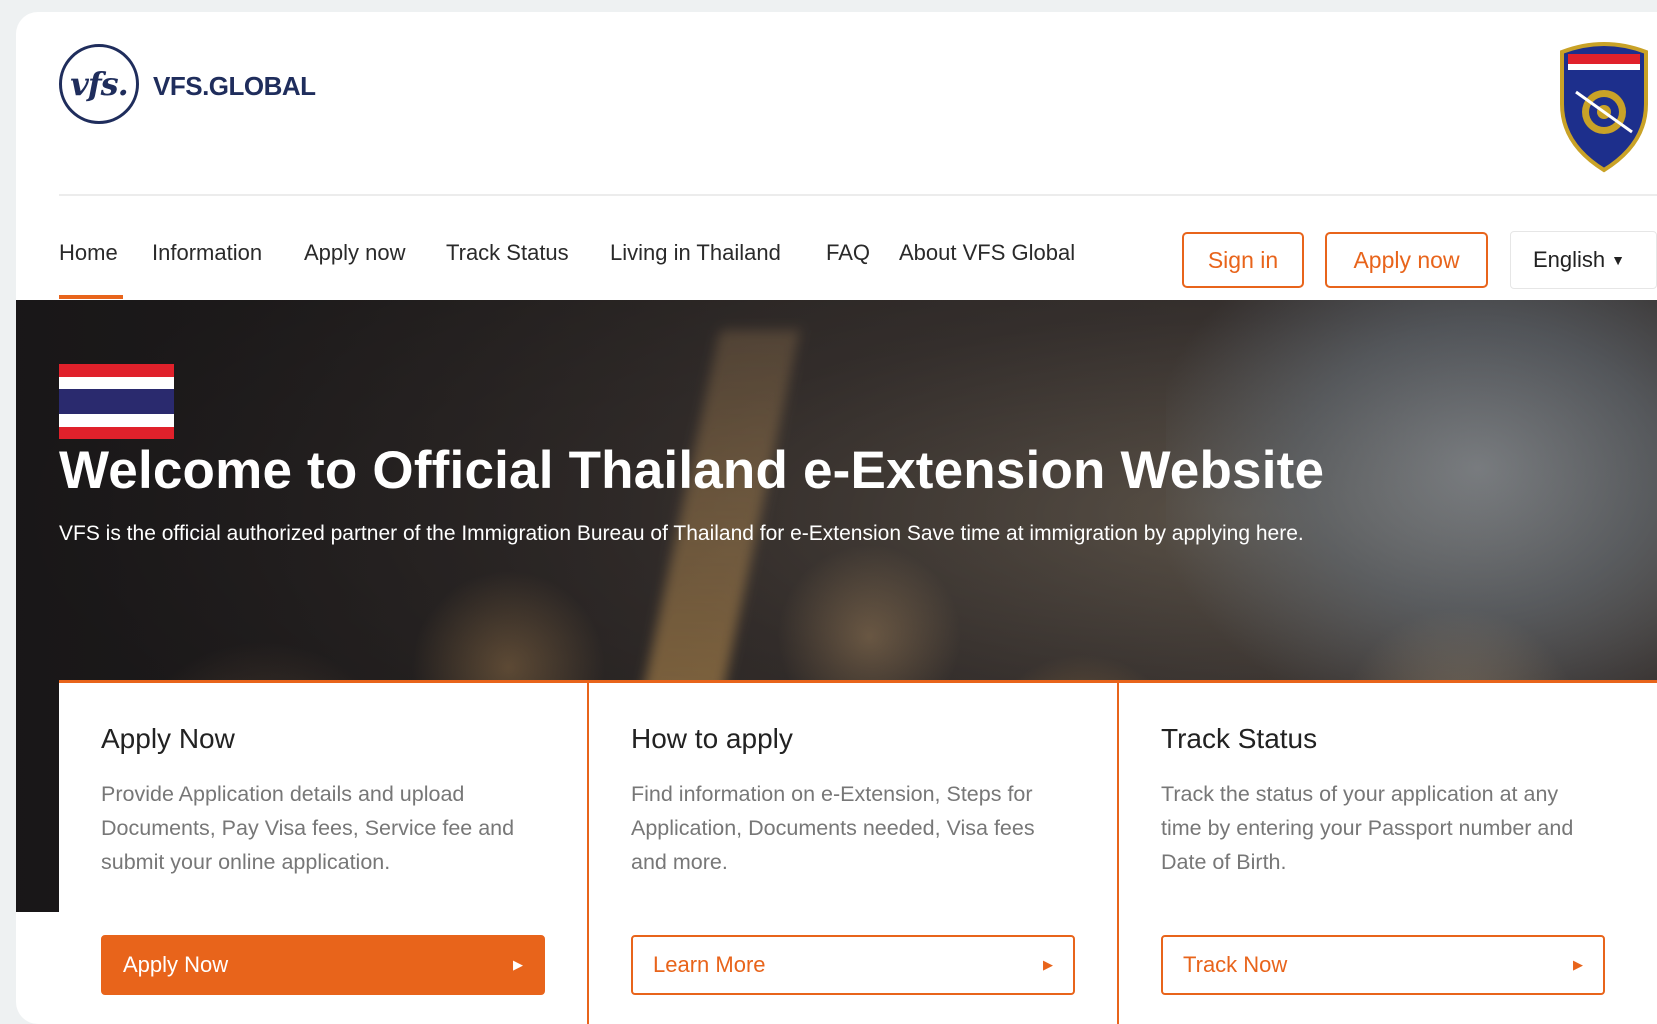 The image size is (1657, 1024). What do you see at coordinates (1604, 107) in the screenshot?
I see `royal-thai-police-badge-icon` at bounding box center [1604, 107].